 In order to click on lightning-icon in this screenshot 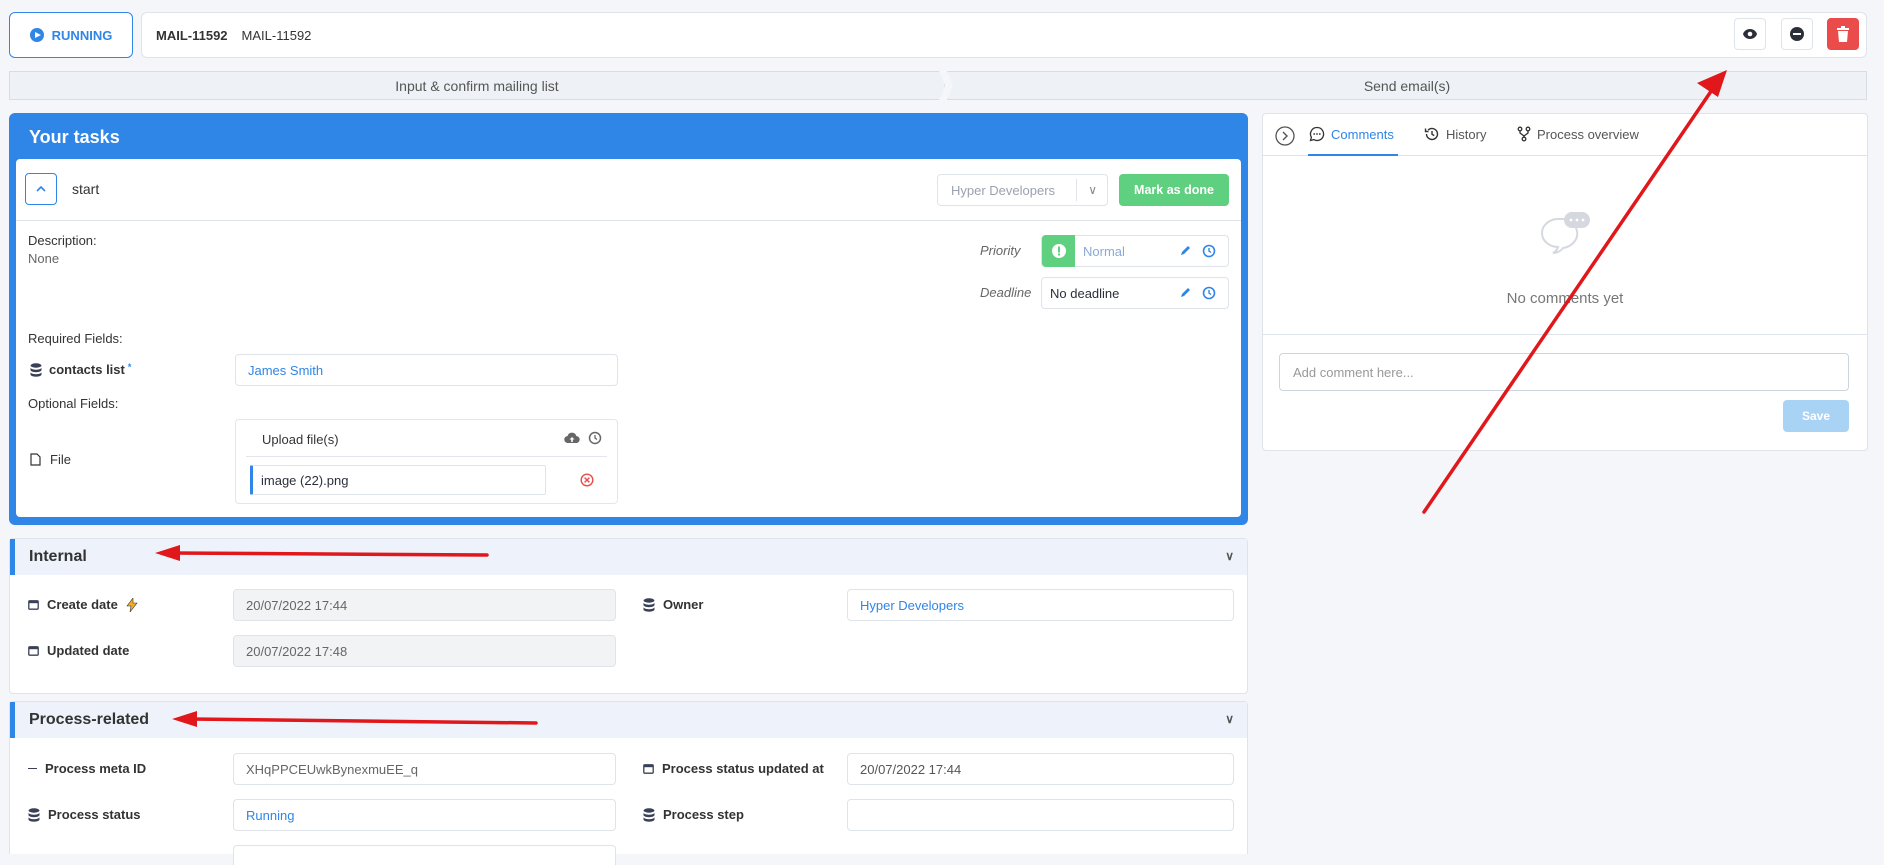, I will do `click(132, 604)`.